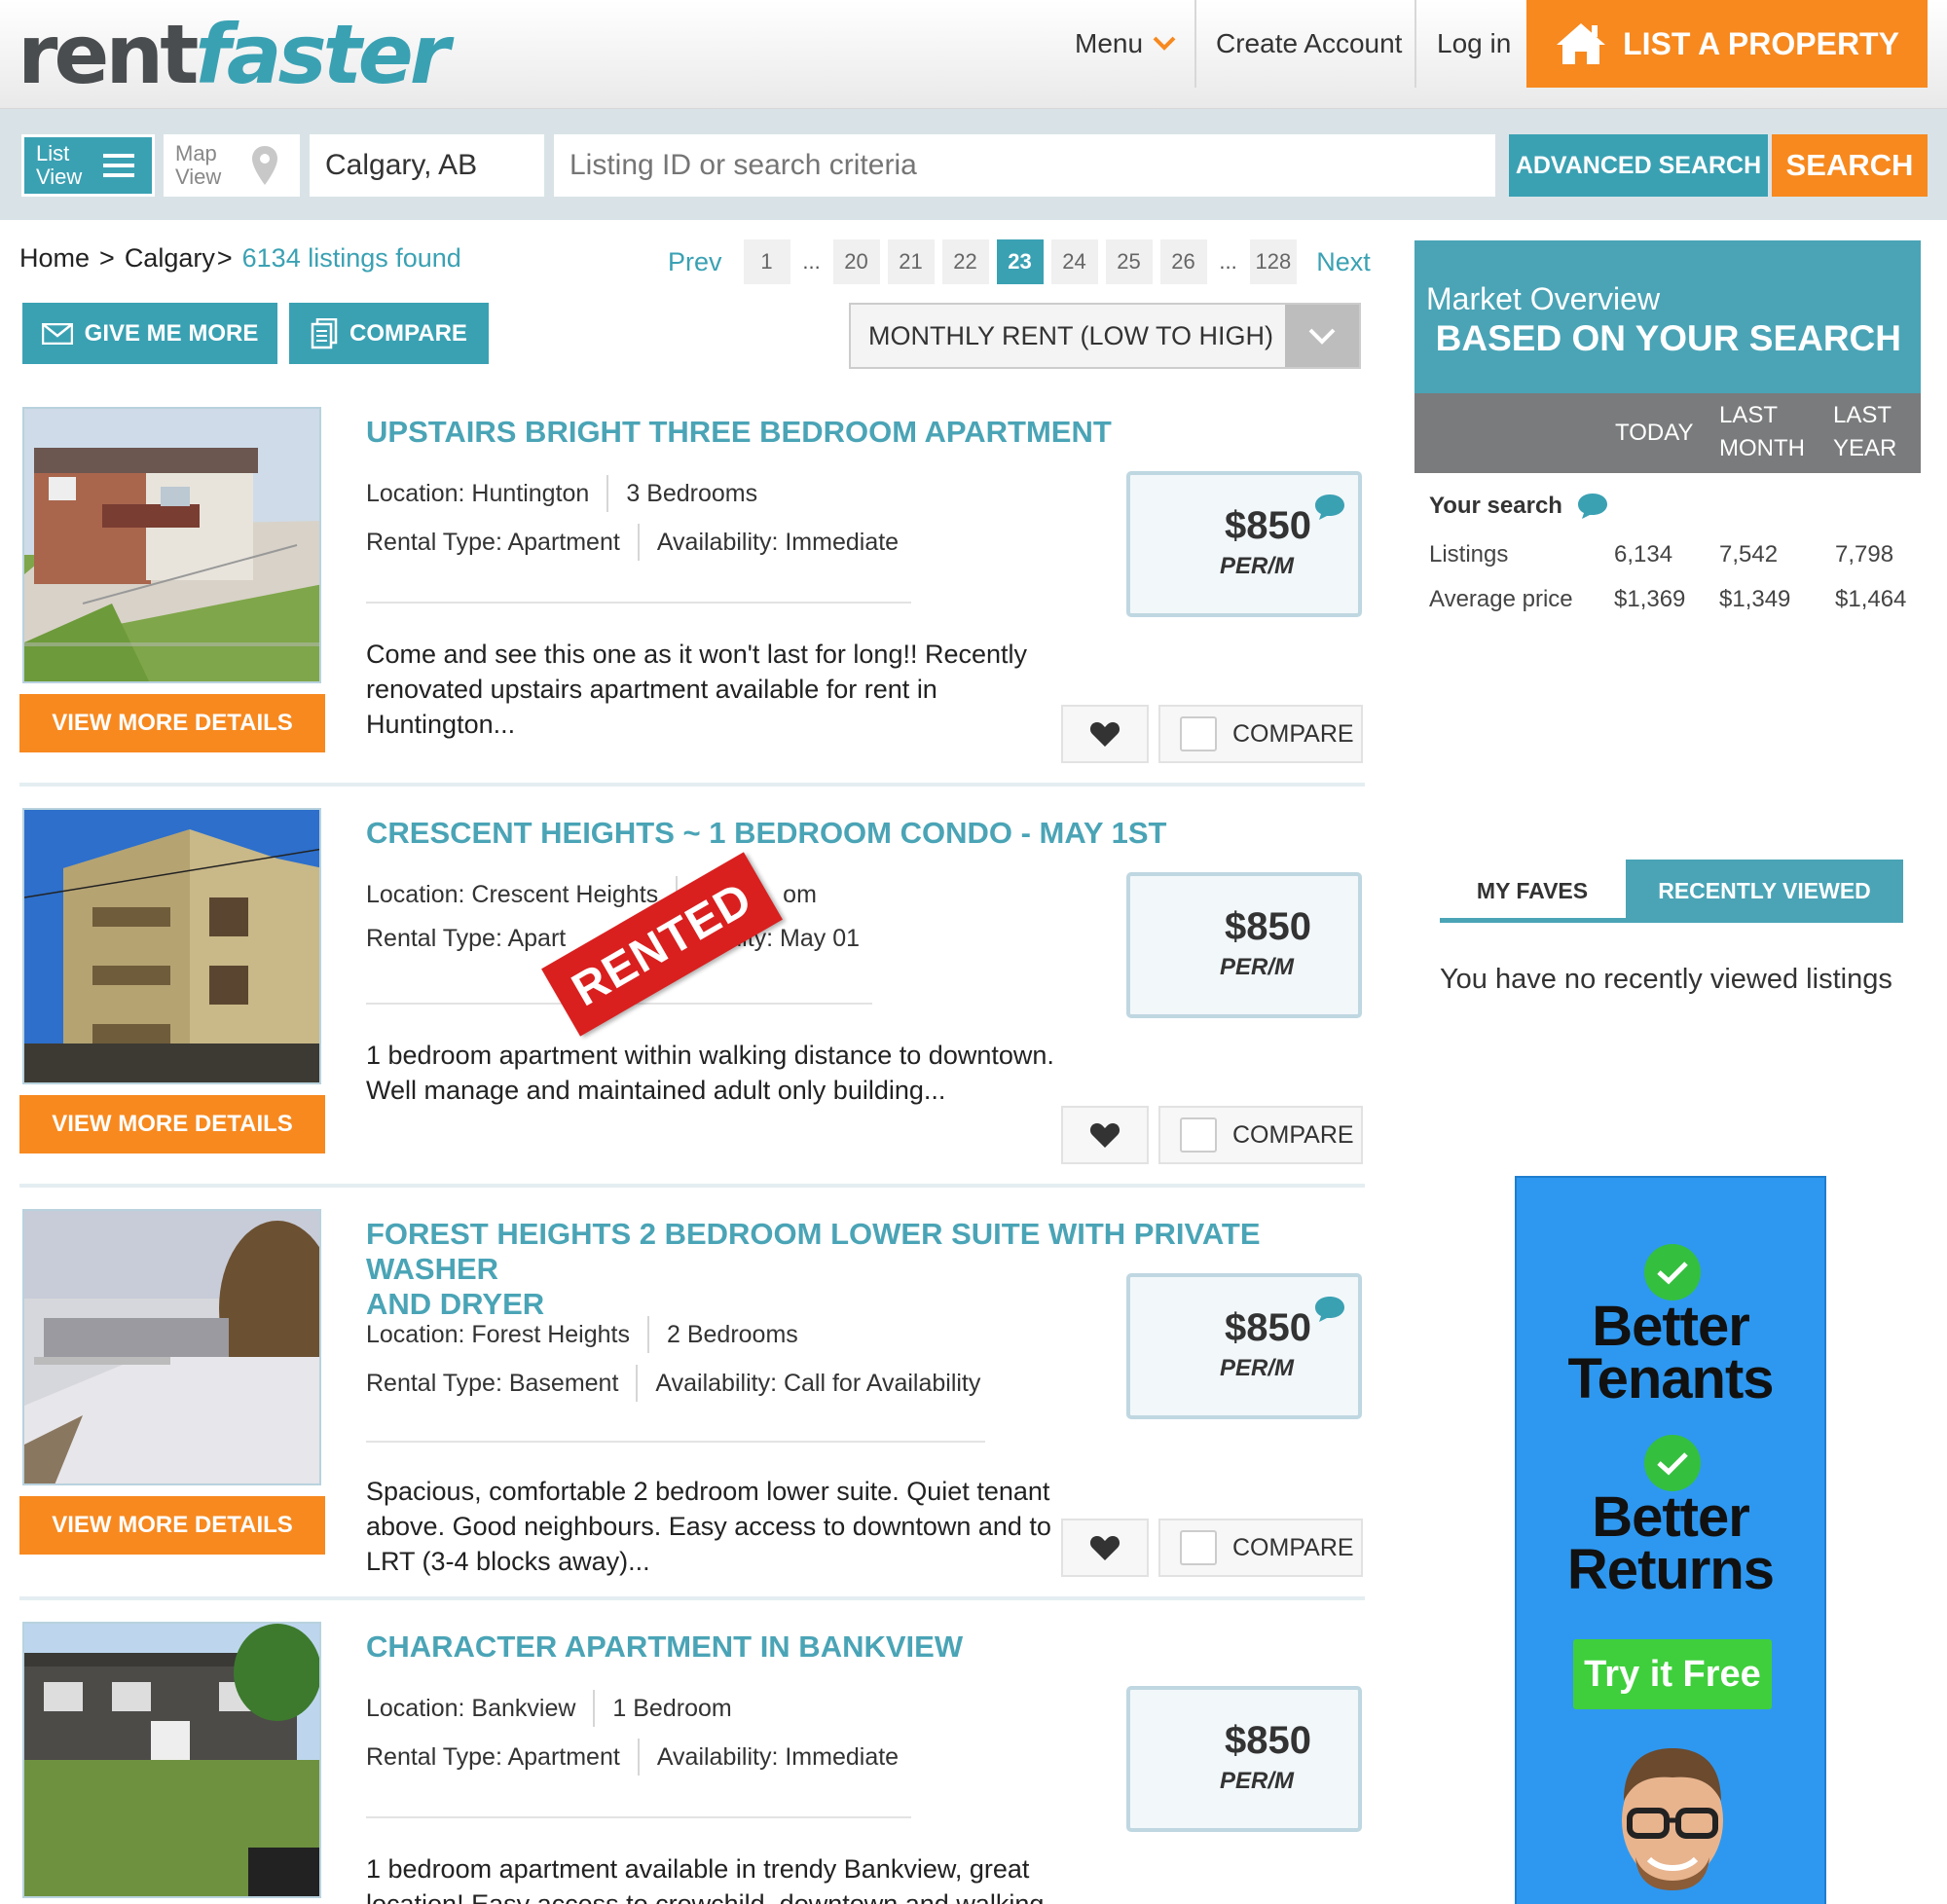 The image size is (1947, 1904). What do you see at coordinates (549, 1708) in the screenshot?
I see `listing-info-row: Location: Bankview 1 Bedroom` at bounding box center [549, 1708].